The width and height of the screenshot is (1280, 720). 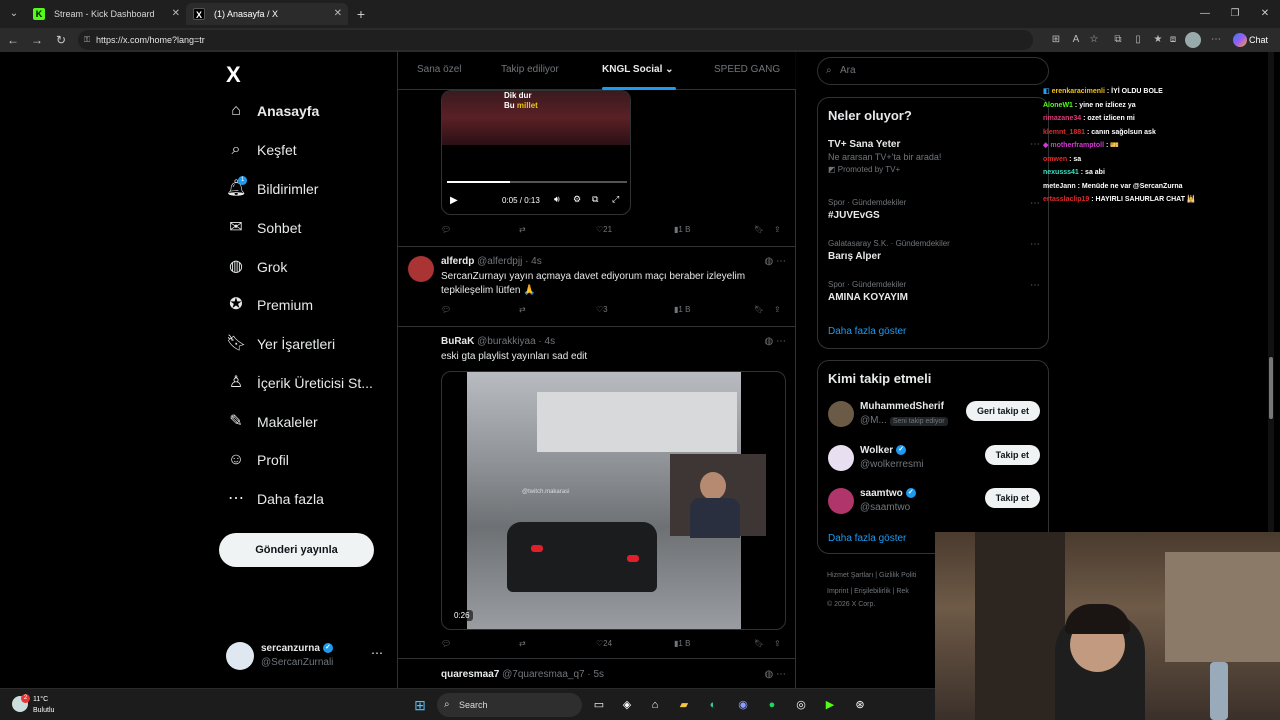 What do you see at coordinates (801, 705) in the screenshot?
I see `steam-icon: ◎` at bounding box center [801, 705].